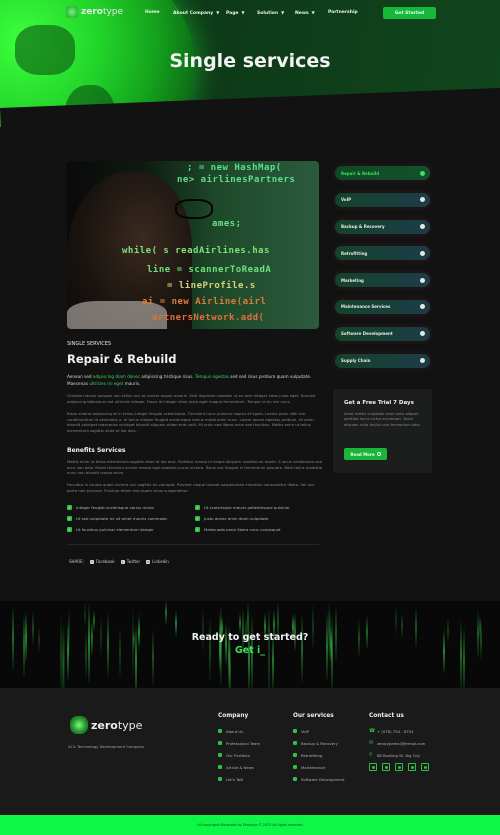  Describe the element at coordinates (122, 561) in the screenshot. I see `twitter-icon: t` at that location.